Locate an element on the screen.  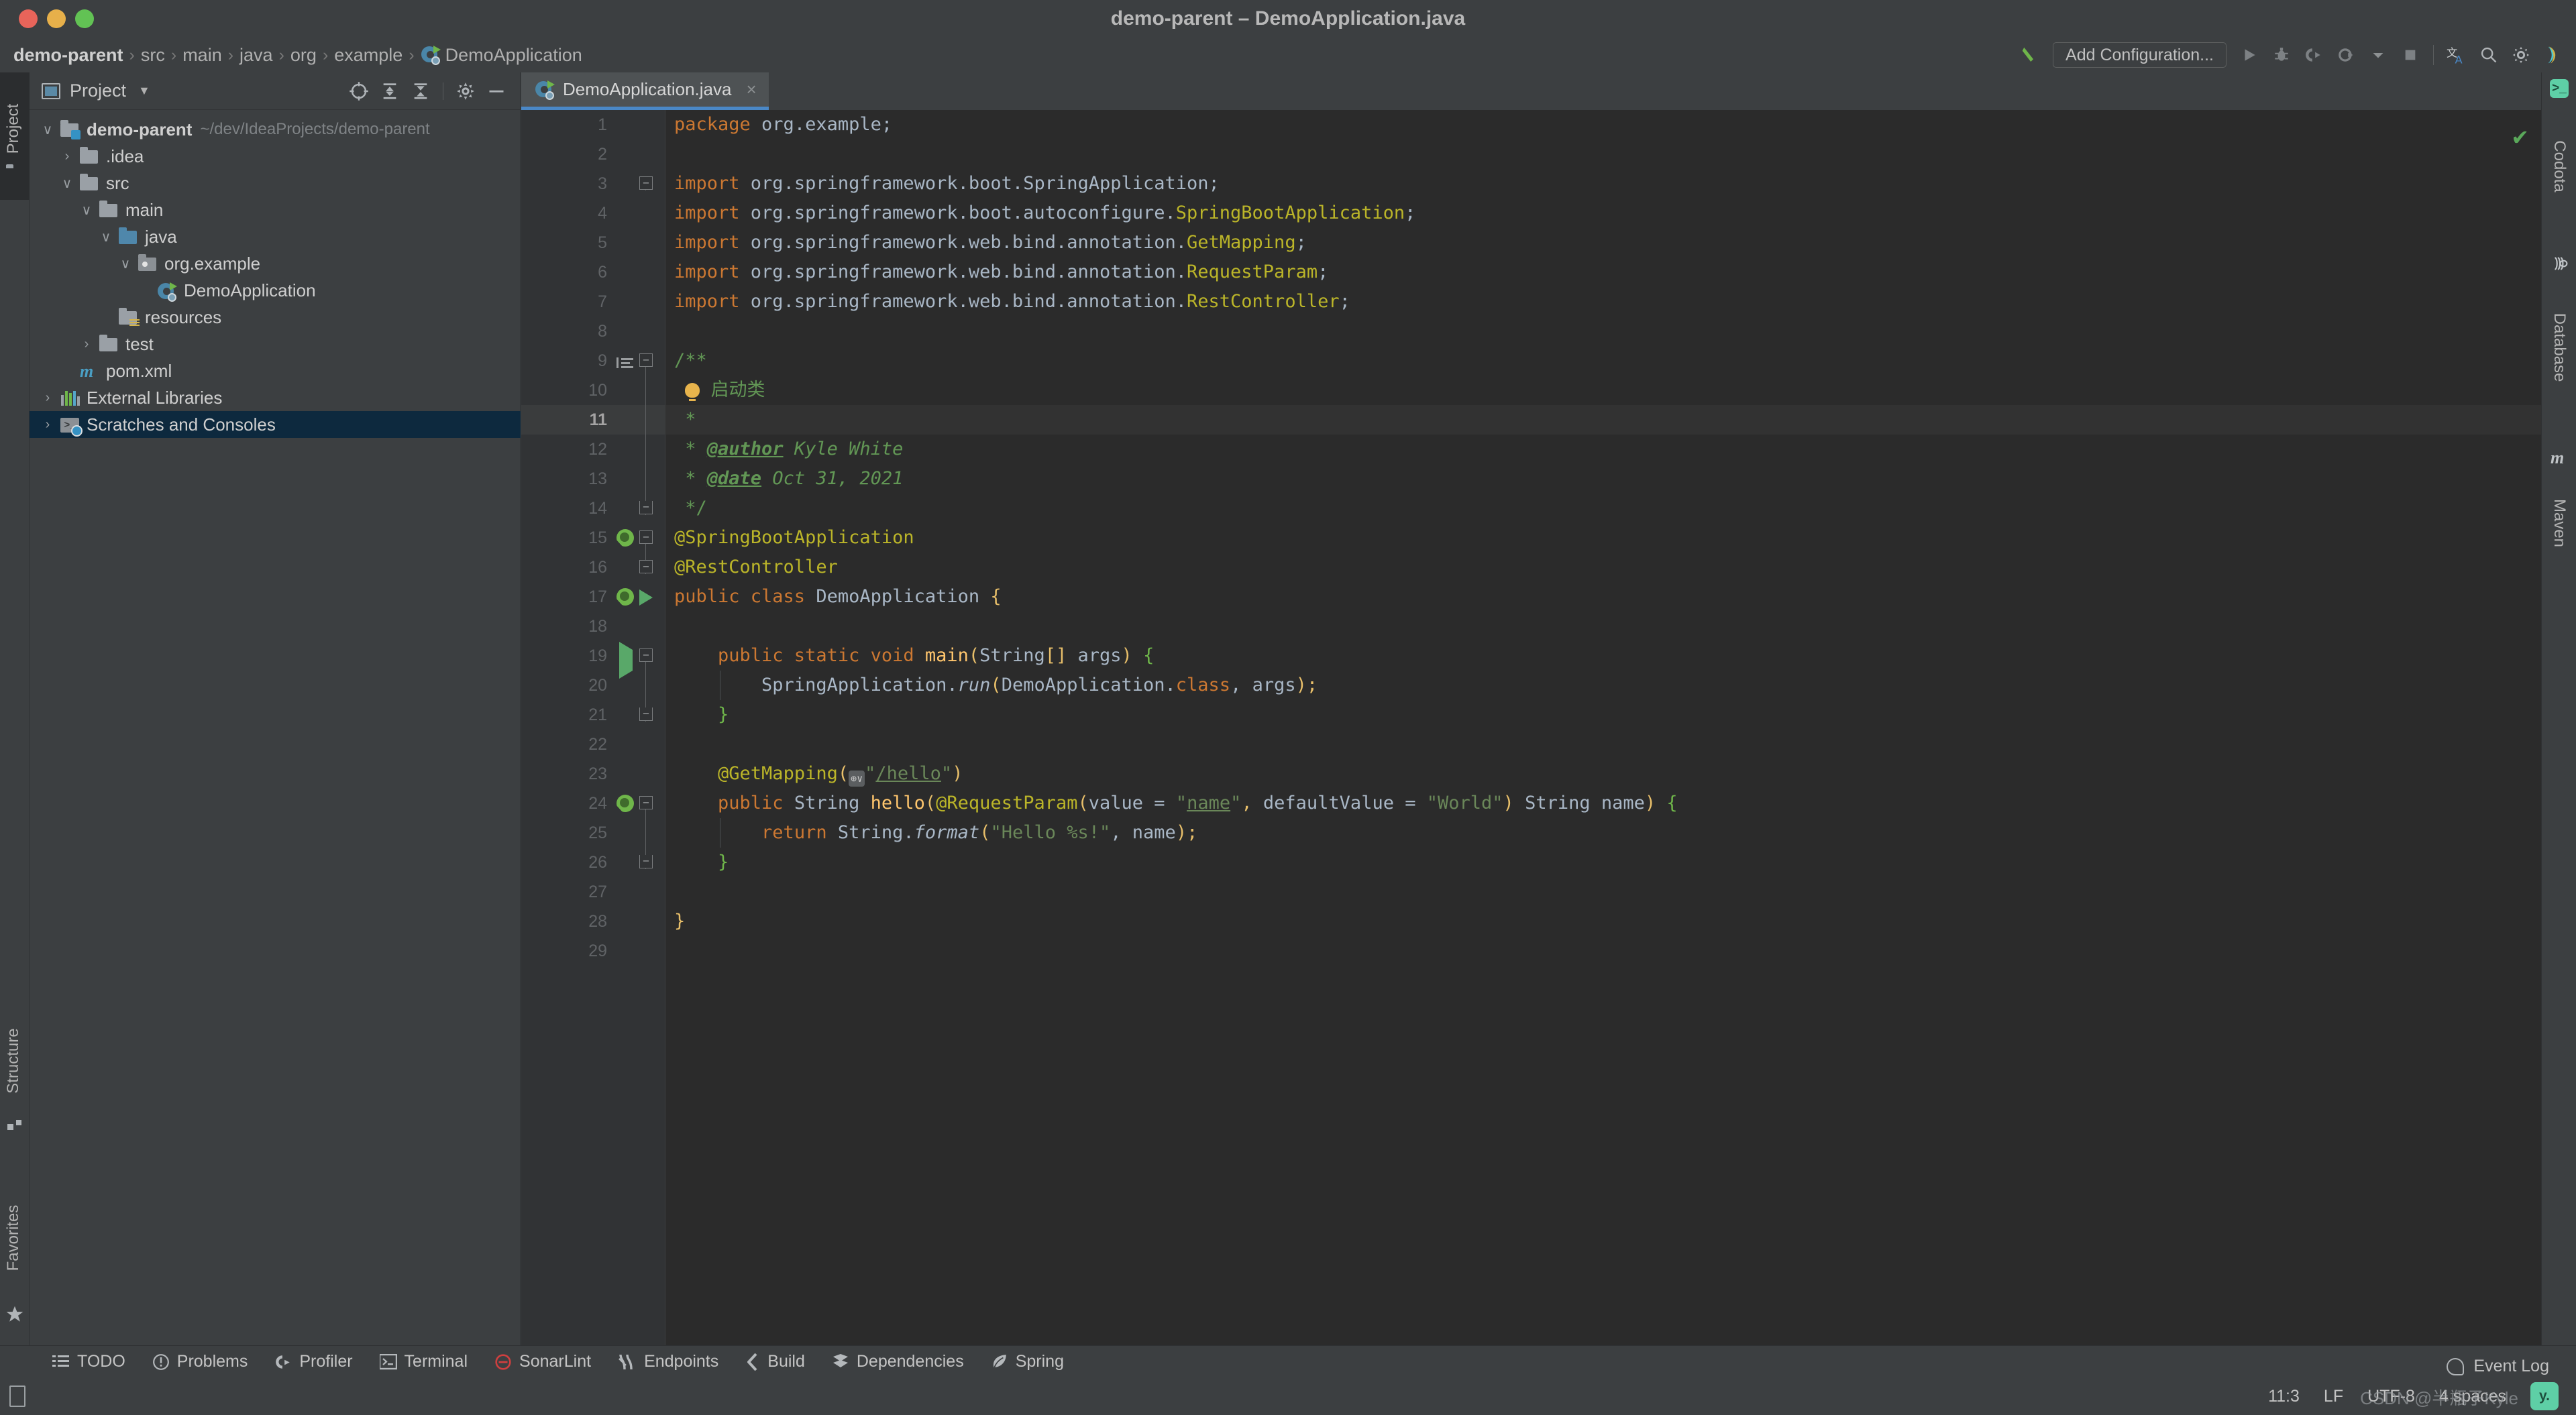
translate-icon: 文A is located at coordinates (2456, 55).